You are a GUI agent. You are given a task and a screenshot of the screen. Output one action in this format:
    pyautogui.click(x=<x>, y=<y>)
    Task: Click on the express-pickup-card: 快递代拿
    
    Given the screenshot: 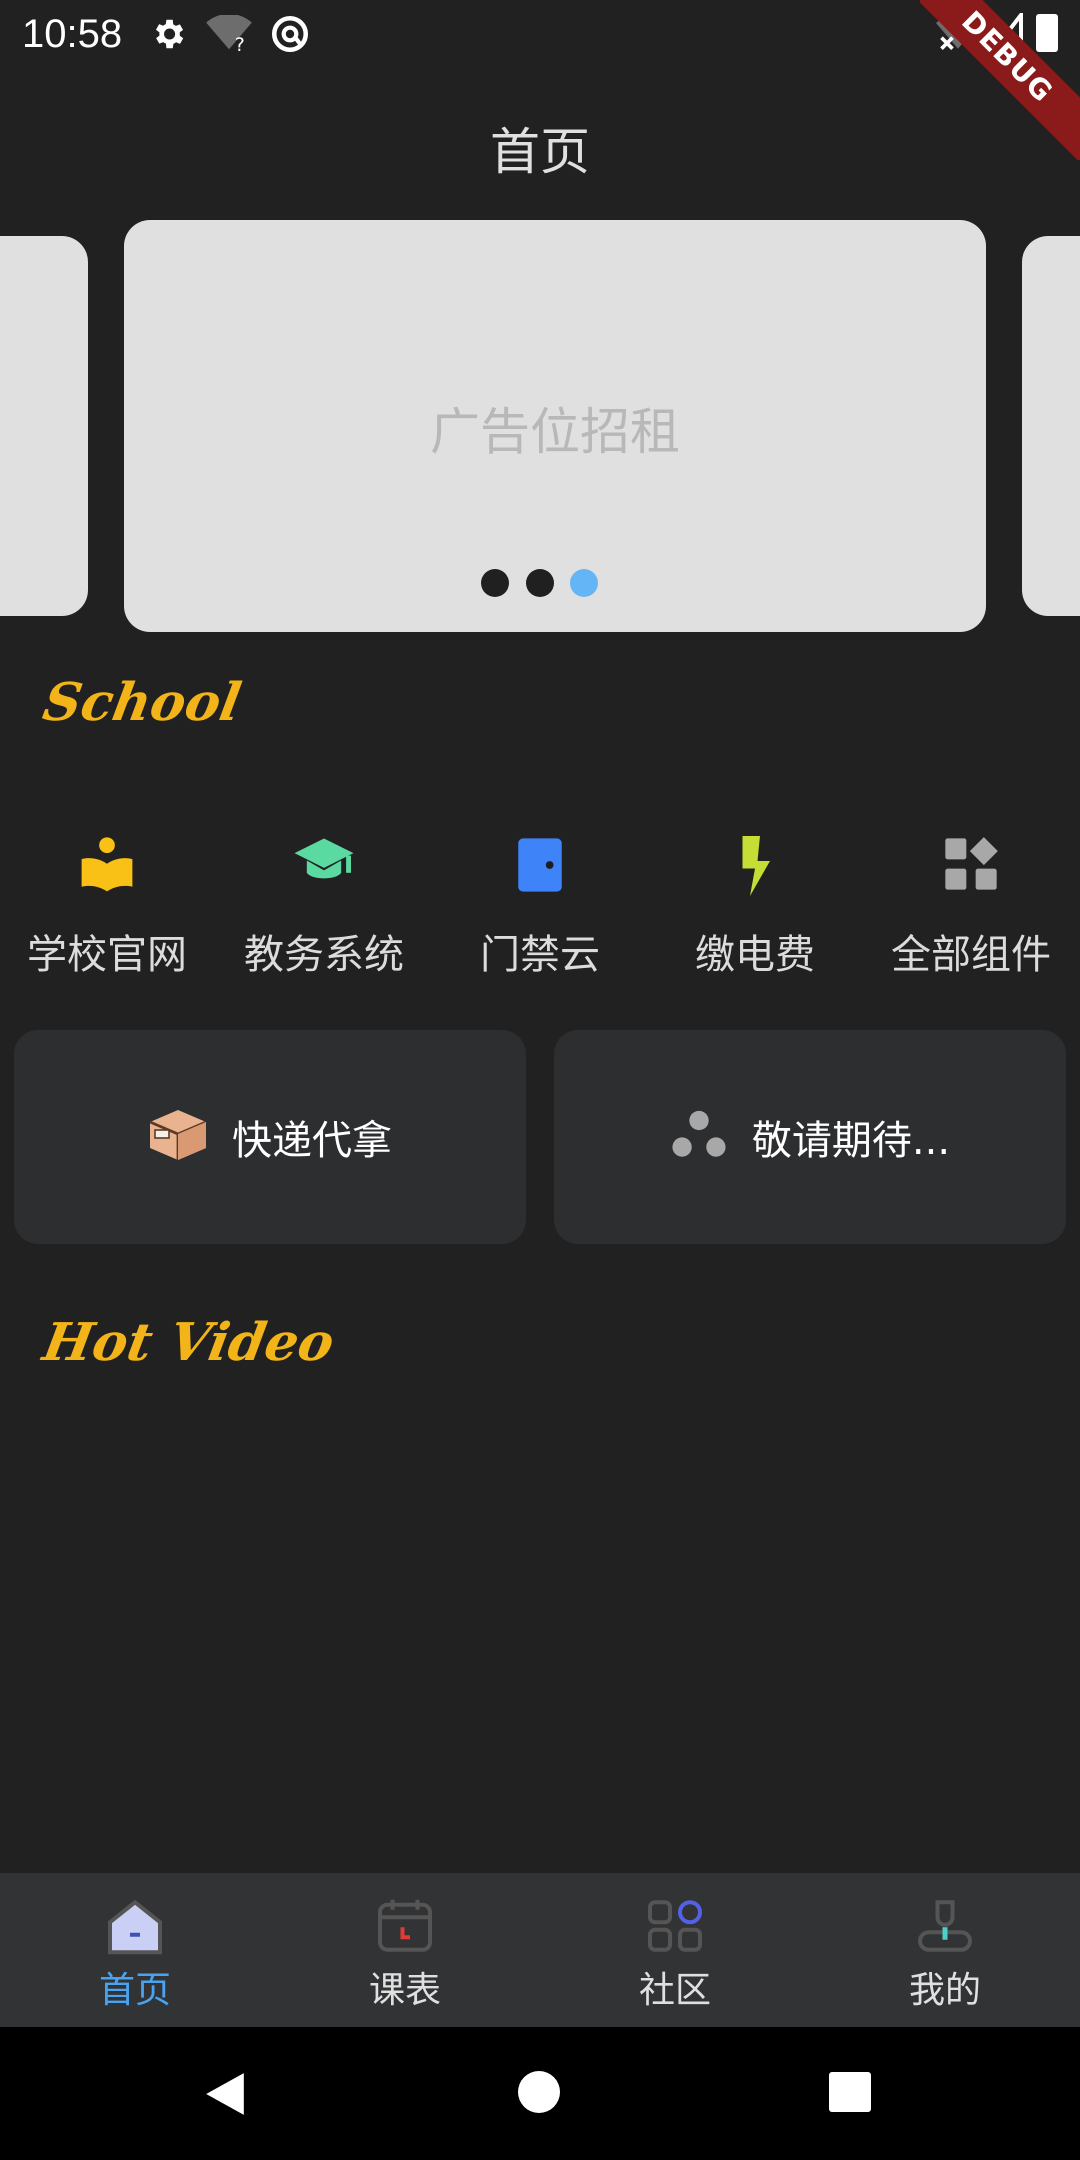 What is the action you would take?
    pyautogui.click(x=270, y=1137)
    